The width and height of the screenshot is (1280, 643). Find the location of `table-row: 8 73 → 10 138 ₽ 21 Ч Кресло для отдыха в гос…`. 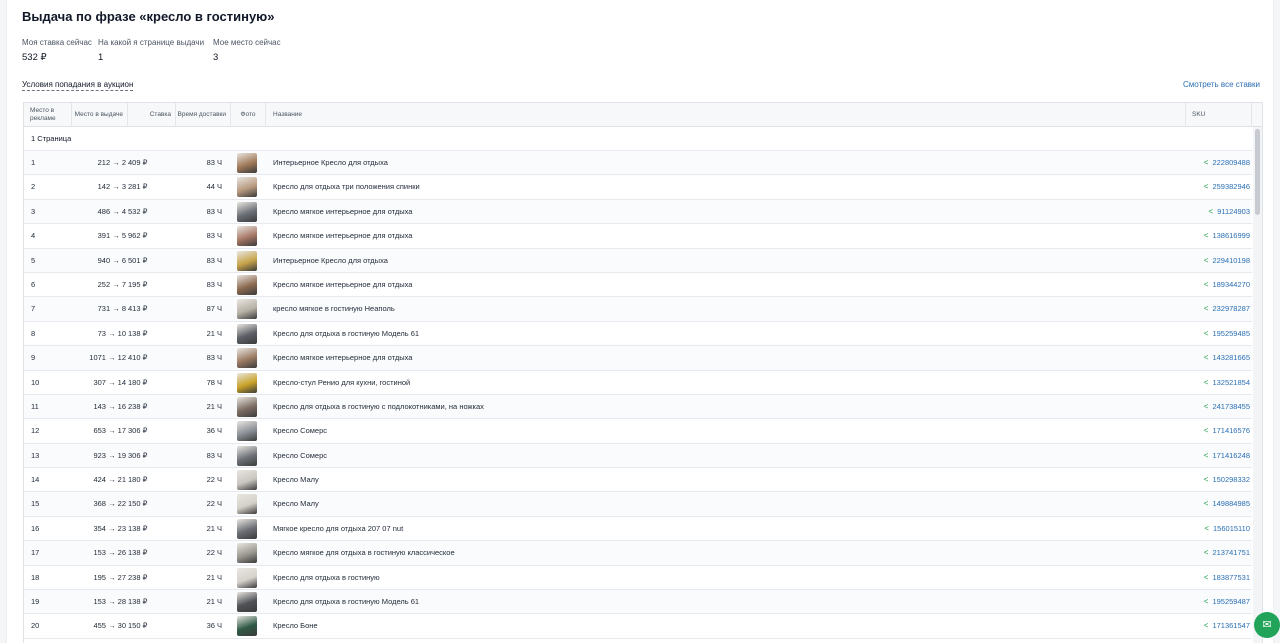

table-row: 8 73 → 10 138 ₽ 21 Ч Кресло для отдыха в гос… is located at coordinates (638, 334).